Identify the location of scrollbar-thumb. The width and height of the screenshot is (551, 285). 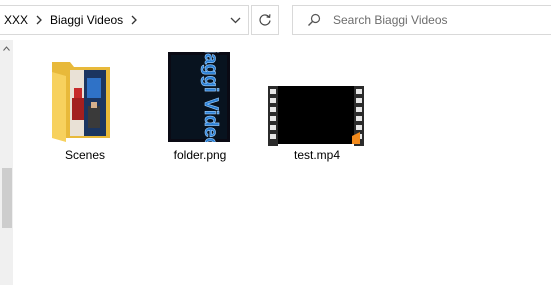
(7, 198).